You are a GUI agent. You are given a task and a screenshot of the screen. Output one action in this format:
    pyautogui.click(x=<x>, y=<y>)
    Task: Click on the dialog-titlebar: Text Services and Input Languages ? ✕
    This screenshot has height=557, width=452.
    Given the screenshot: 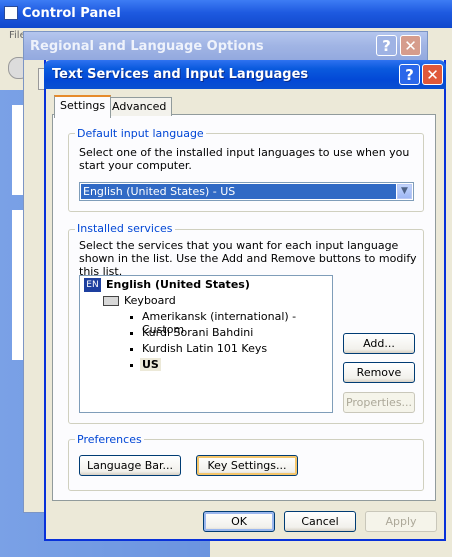 What is the action you would take?
    pyautogui.click(x=245, y=74)
    